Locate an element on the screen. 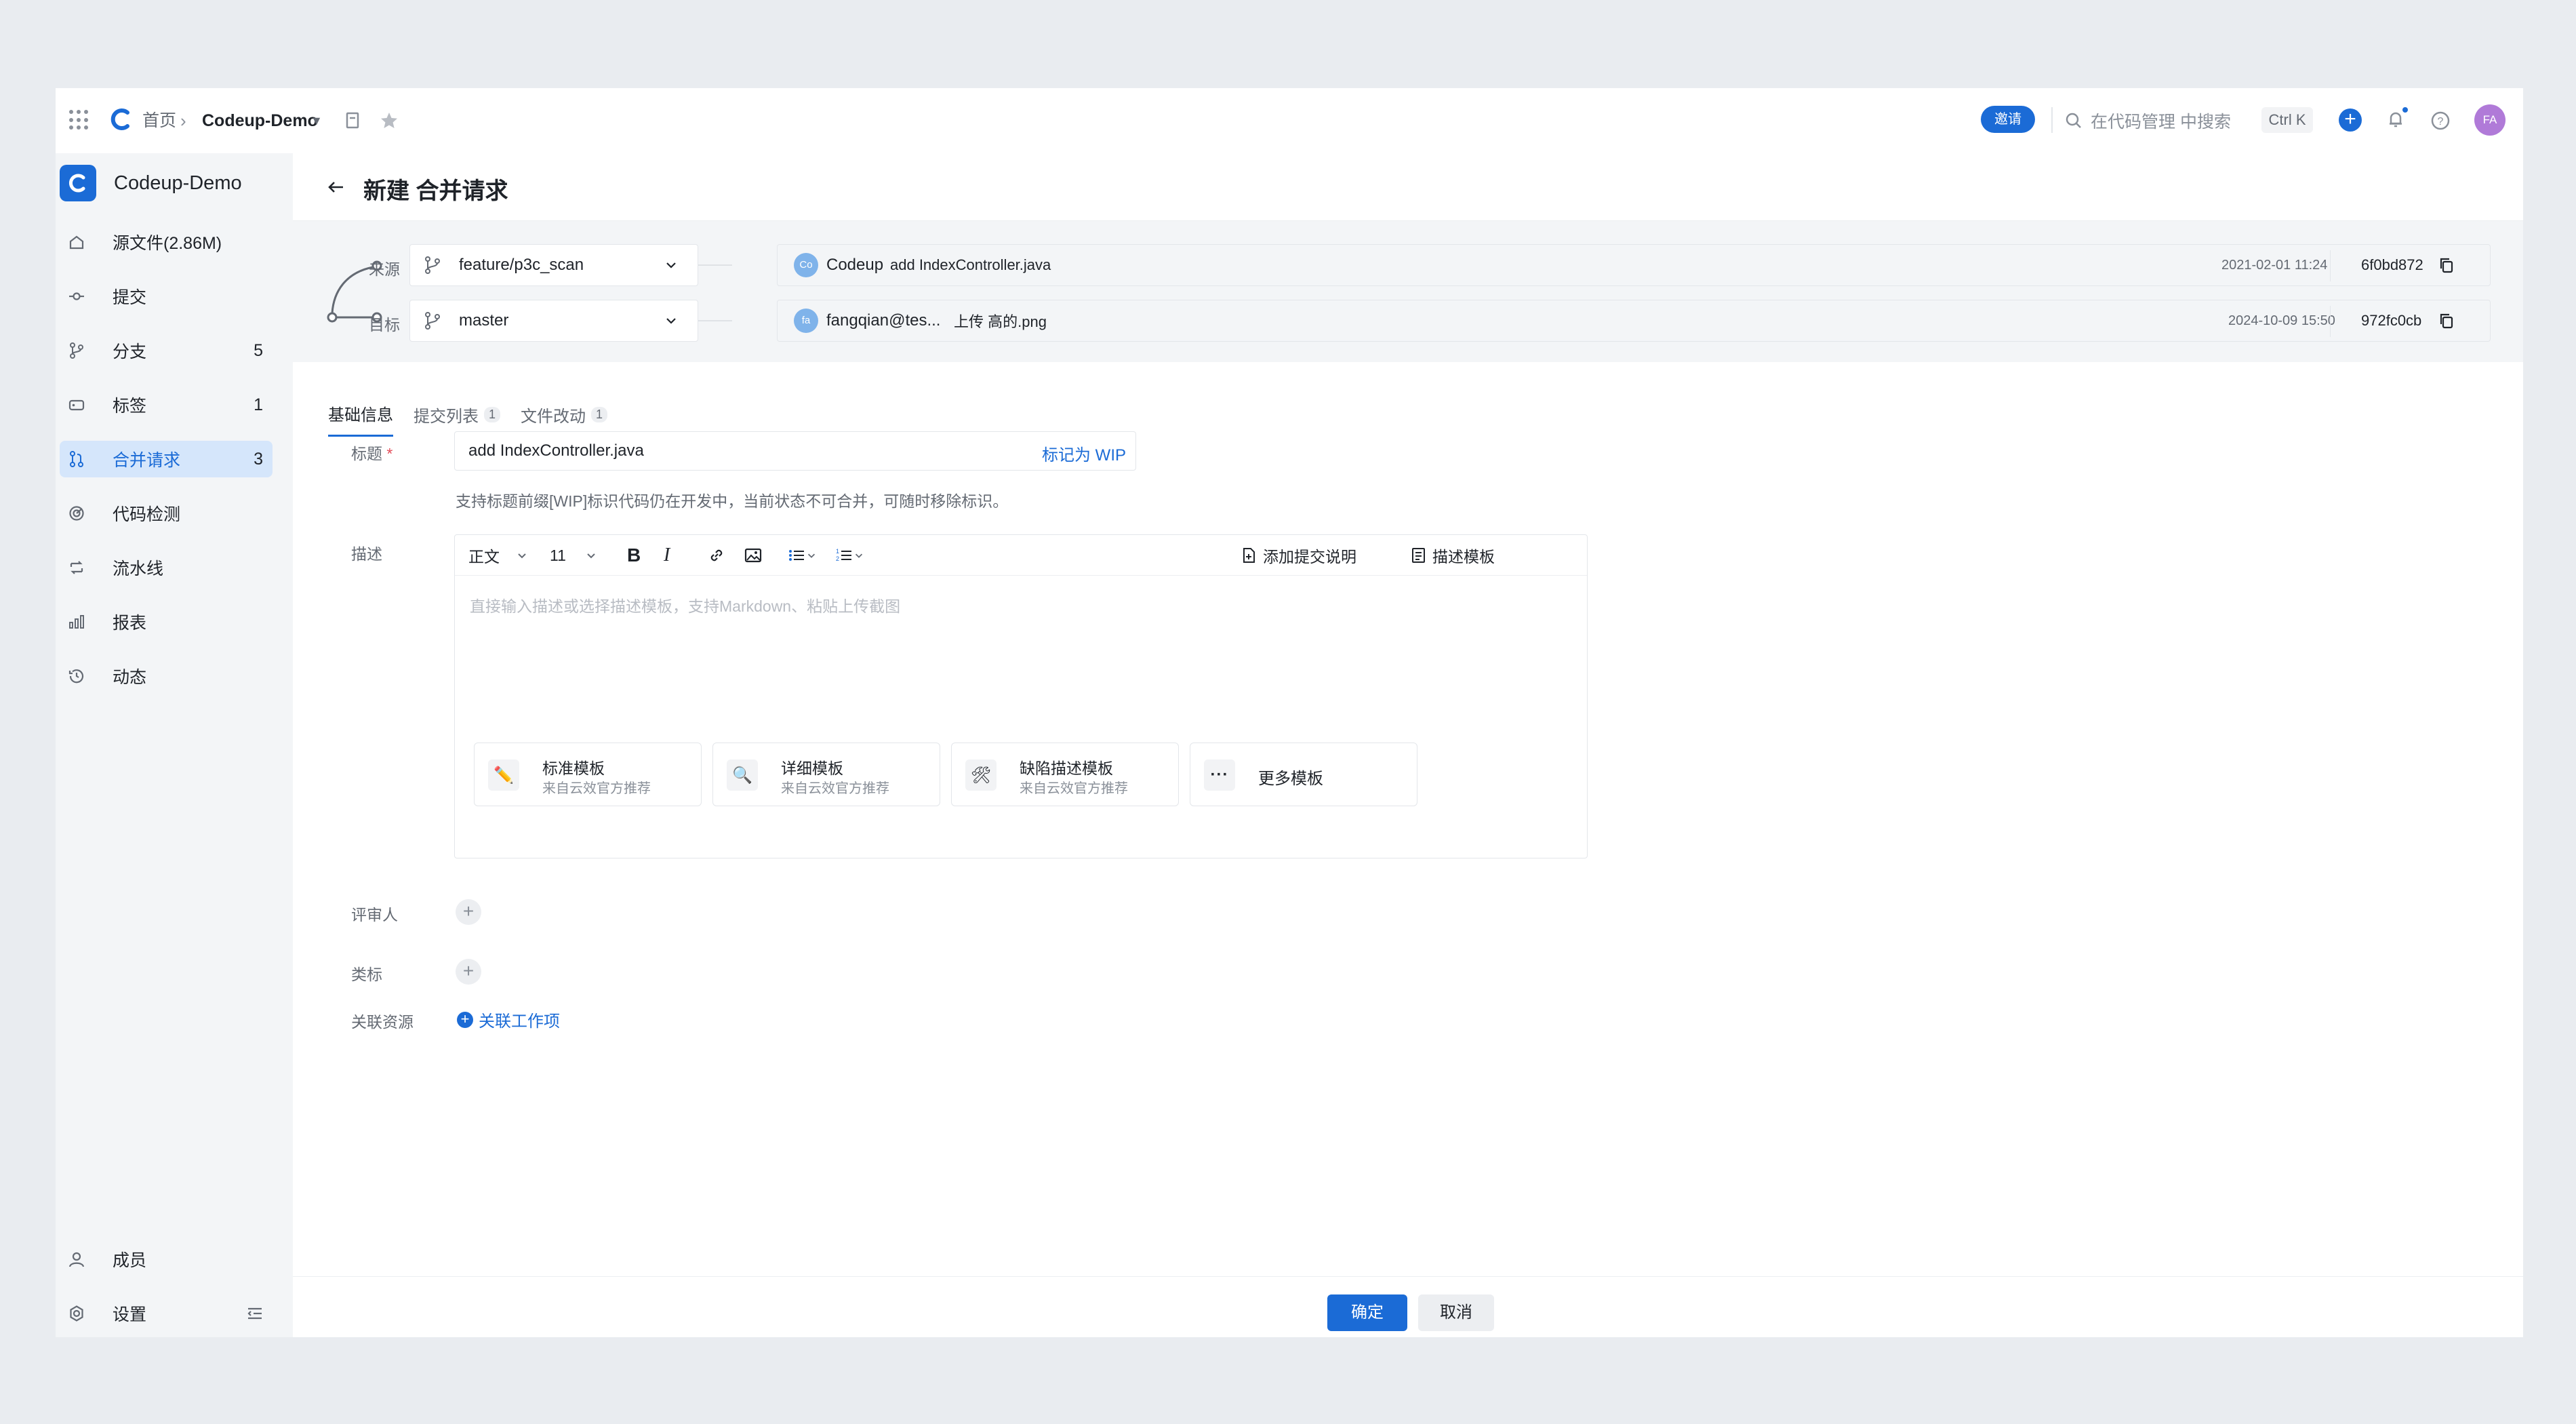 This screenshot has width=2576, height=1424. global-search: 在代码管理 中搜索 is located at coordinates (2147, 121).